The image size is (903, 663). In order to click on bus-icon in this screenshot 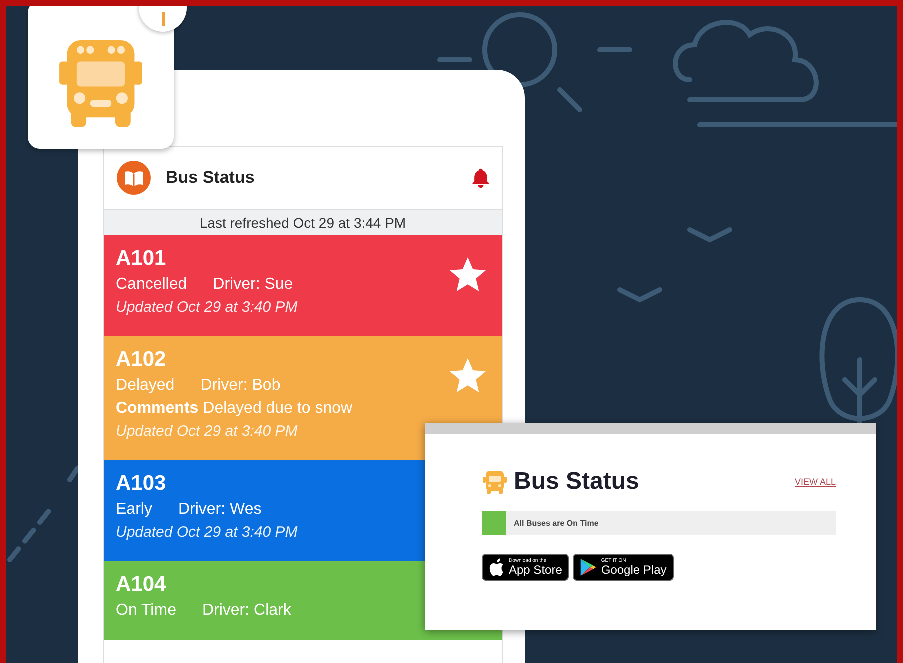, I will do `click(495, 482)`.